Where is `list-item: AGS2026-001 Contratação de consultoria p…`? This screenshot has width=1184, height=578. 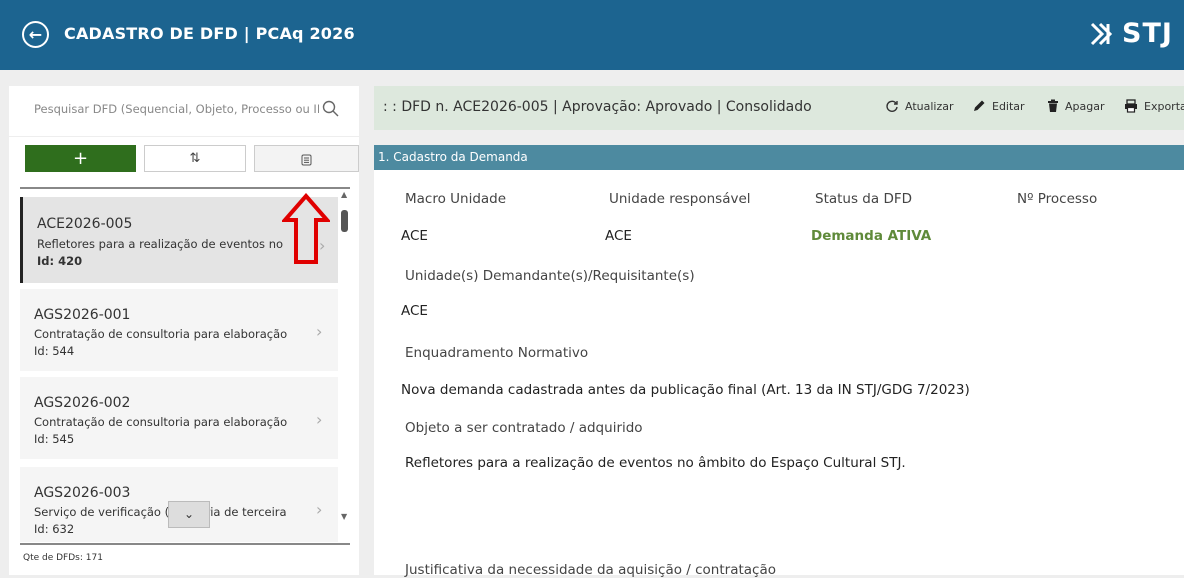
list-item: AGS2026-001 Contratação de consultoria p… is located at coordinates (179, 330).